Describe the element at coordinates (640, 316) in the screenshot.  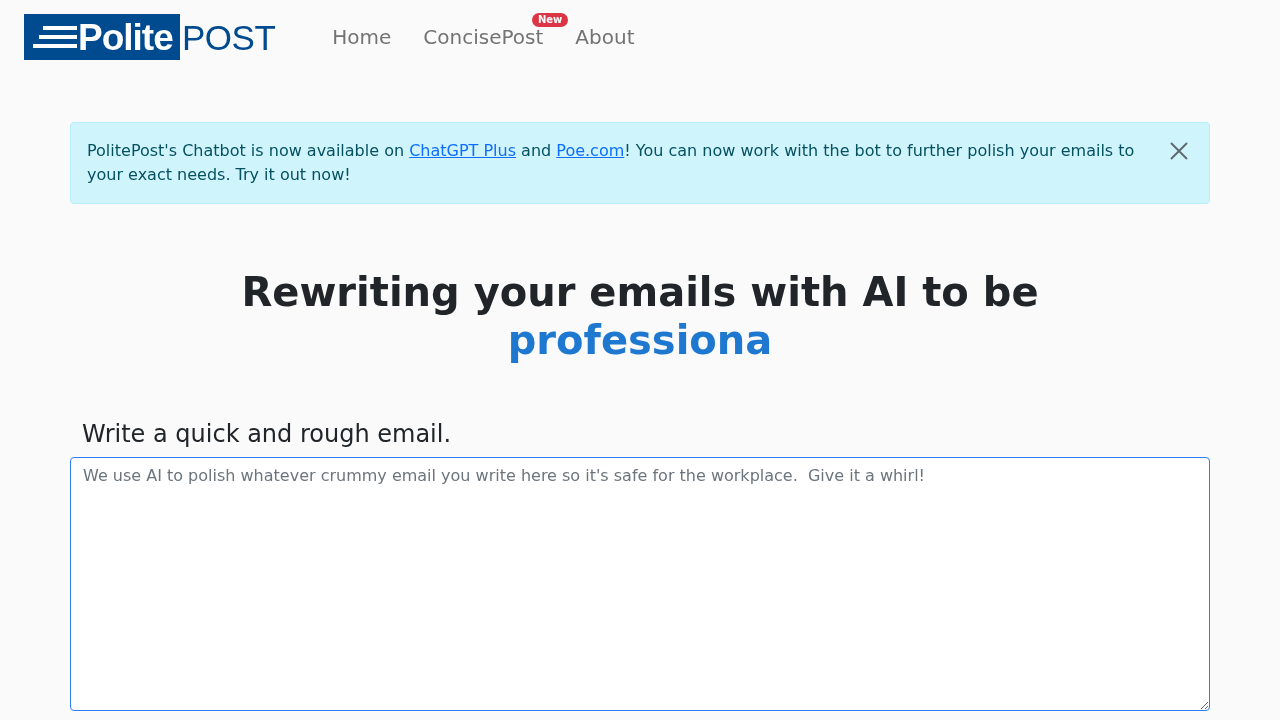
I see `hero-heading: Rewriting your emails with AI to be professiona` at that location.